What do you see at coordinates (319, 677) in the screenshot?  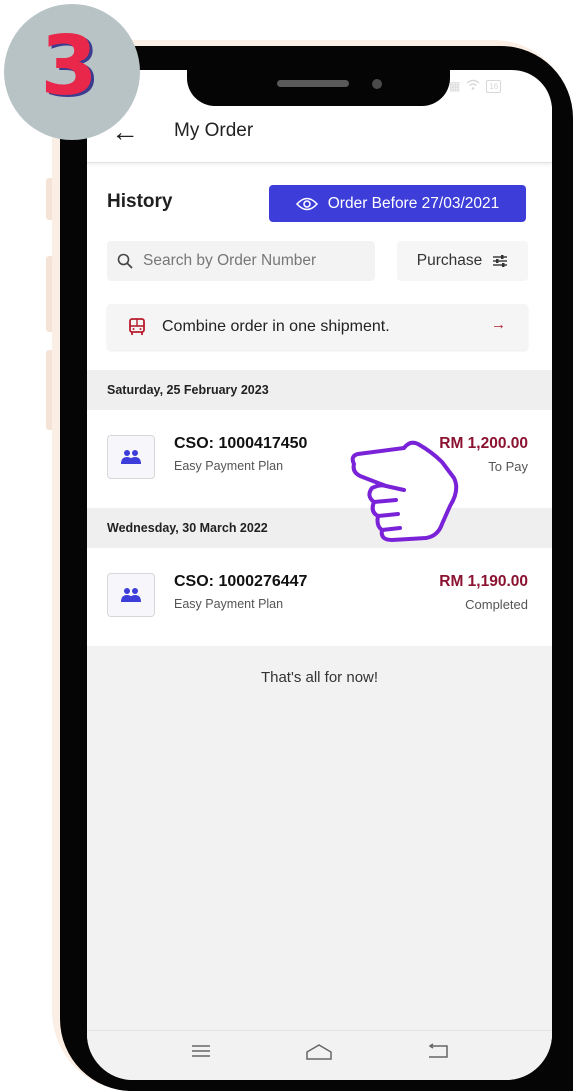 I see `end-of-list-note: That's all for now!` at bounding box center [319, 677].